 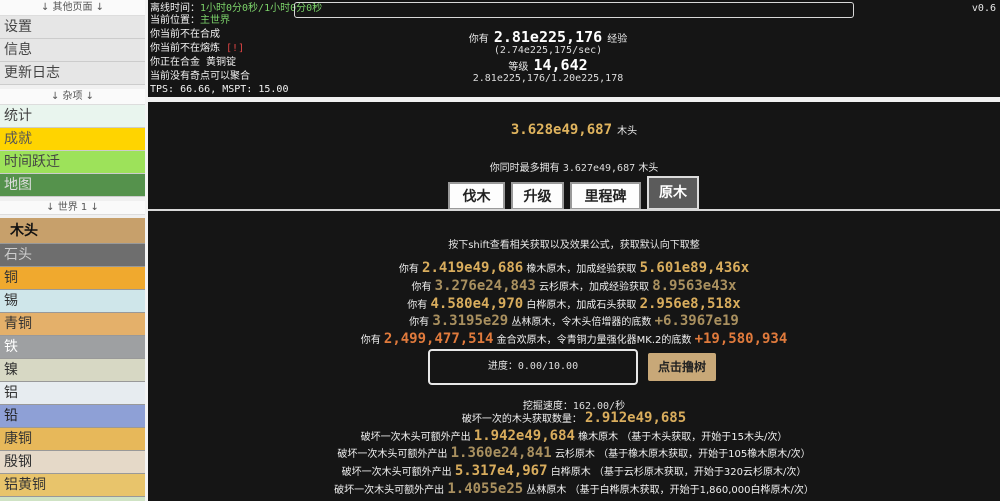 I want to click on xp-progress: 2.81e225,176/1.20e225,178, so click(x=548, y=78).